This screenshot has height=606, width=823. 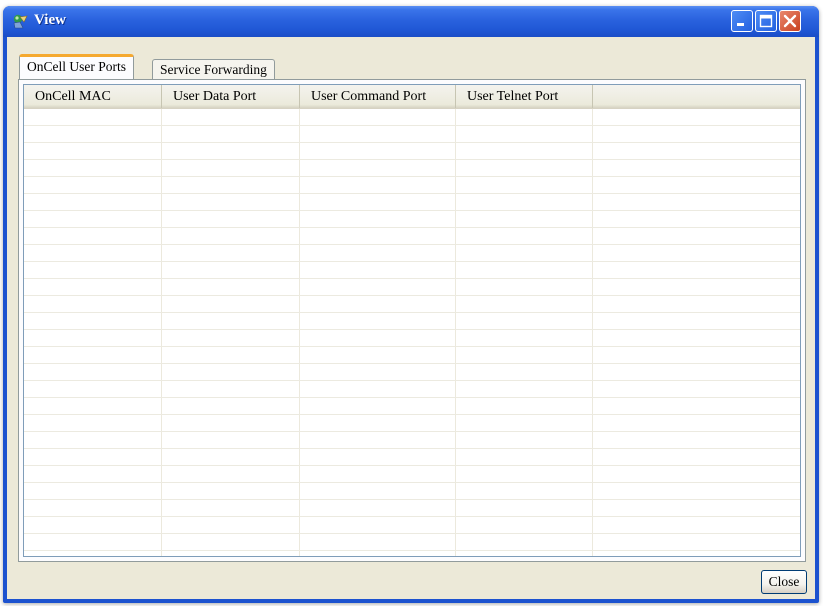 I want to click on title-bar: View, so click(x=411, y=21).